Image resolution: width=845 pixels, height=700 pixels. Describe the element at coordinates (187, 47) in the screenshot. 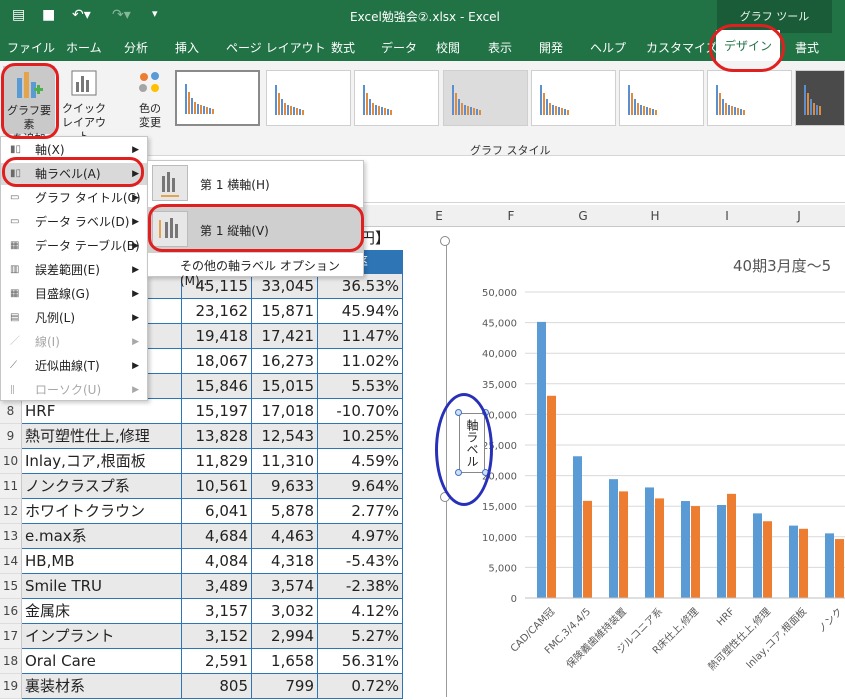

I see `menu-insert: 挿入` at that location.